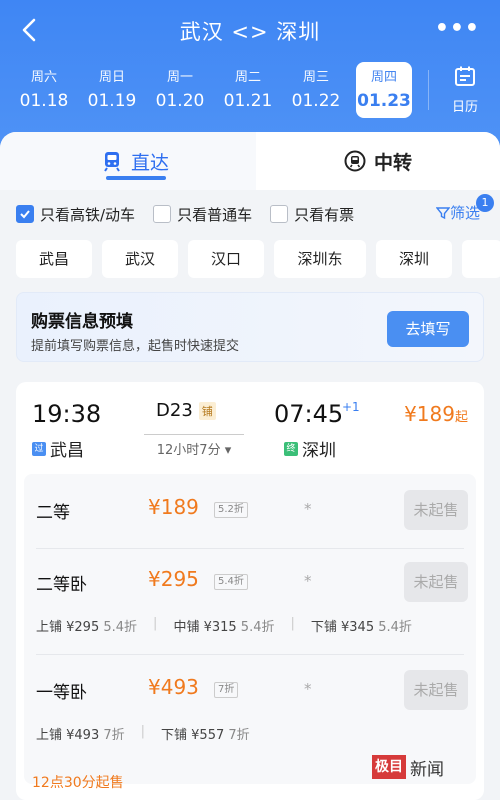  I want to click on calendar-icon, so click(465, 76).